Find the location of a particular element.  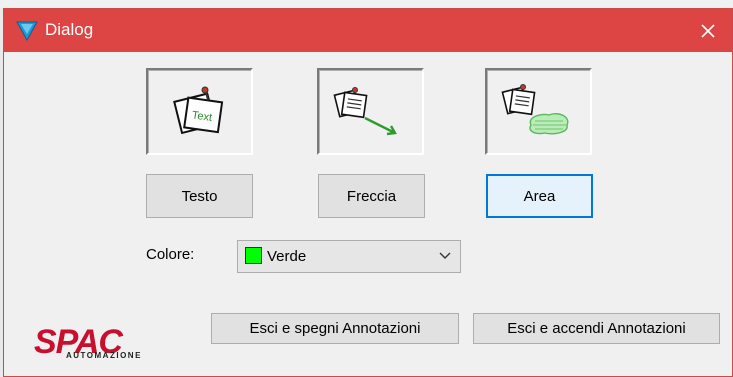

window-title: Dialog is located at coordinates (69, 29).